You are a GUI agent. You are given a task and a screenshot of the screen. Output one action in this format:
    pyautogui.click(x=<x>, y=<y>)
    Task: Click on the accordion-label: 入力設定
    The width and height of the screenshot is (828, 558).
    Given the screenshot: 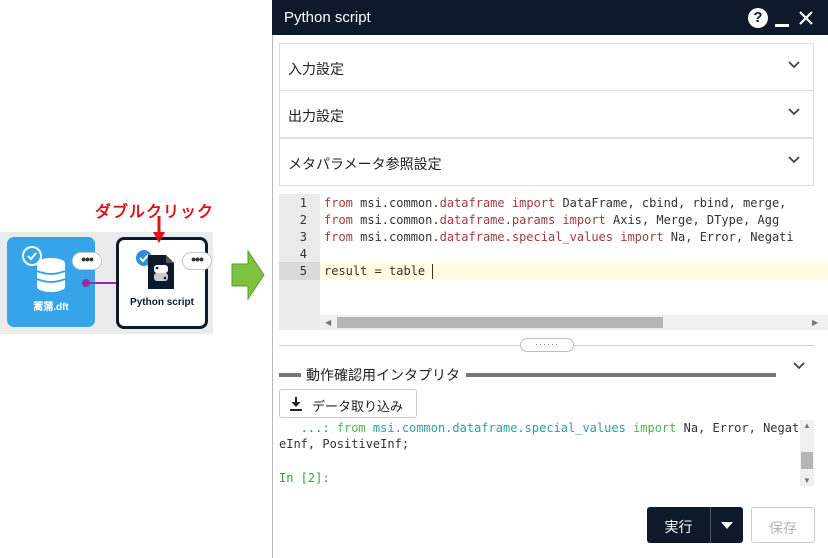 What is the action you would take?
    pyautogui.click(x=316, y=69)
    